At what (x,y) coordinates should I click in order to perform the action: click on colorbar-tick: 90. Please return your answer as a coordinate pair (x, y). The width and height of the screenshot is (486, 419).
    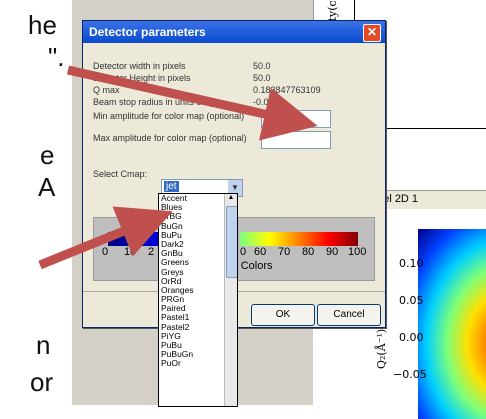
    Looking at the image, I should click on (332, 252).